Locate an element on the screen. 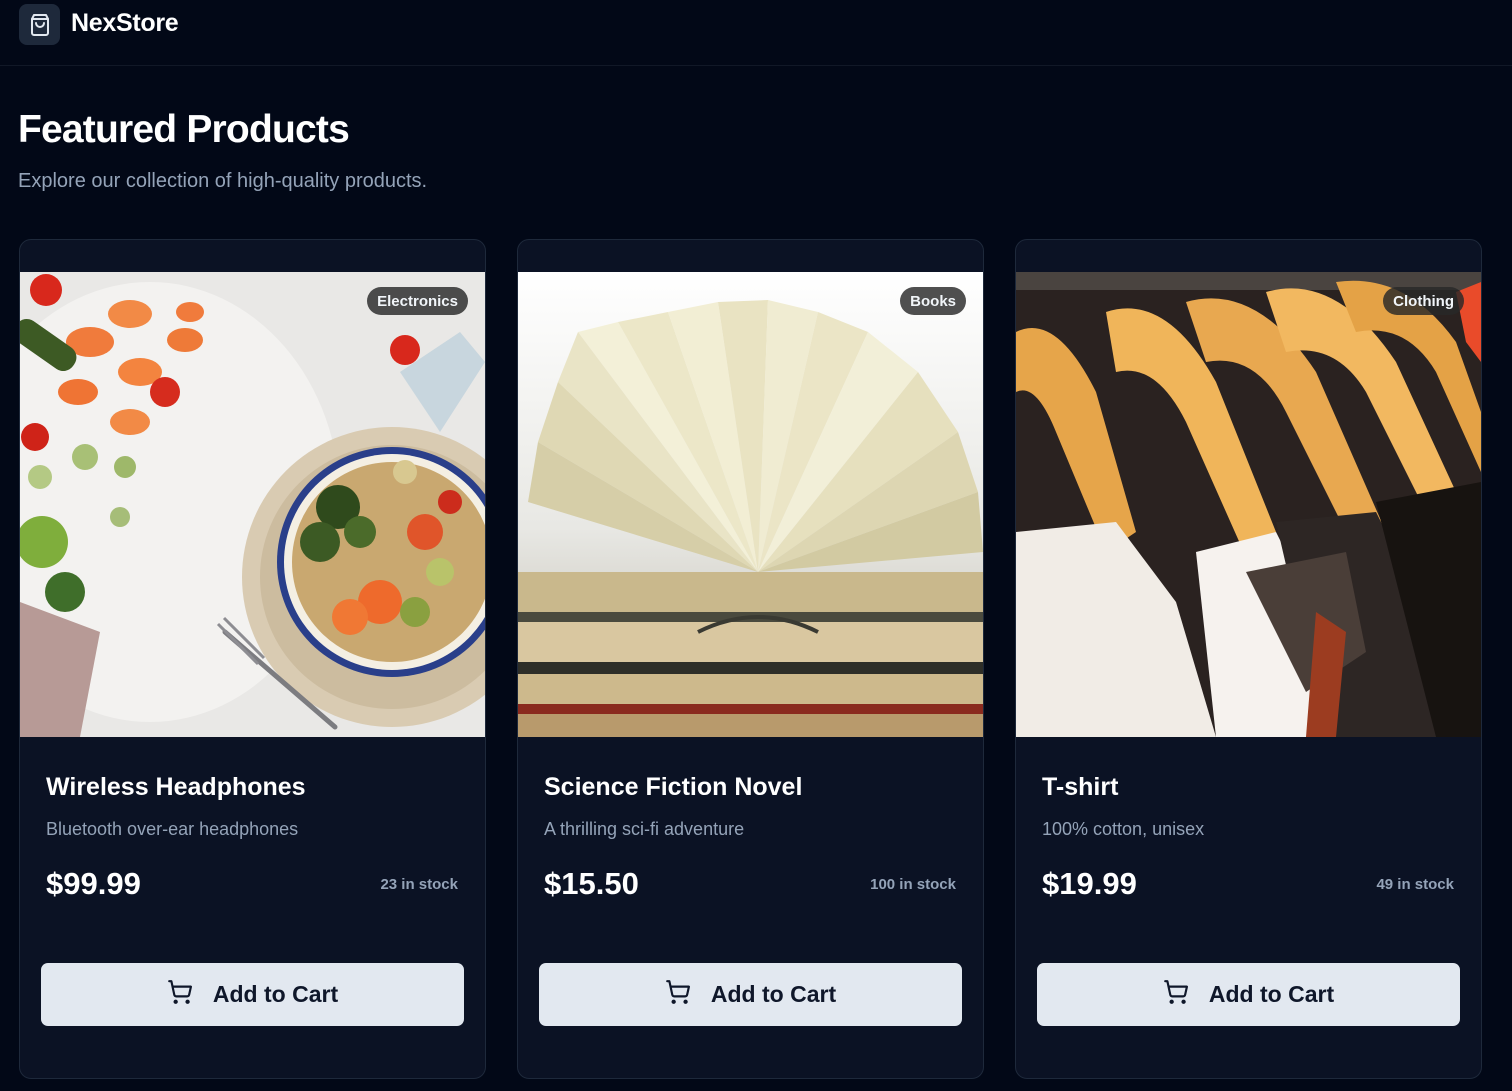 This screenshot has height=1091, width=1512. product-description: A thrilling sci-fi adventure is located at coordinates (644, 829).